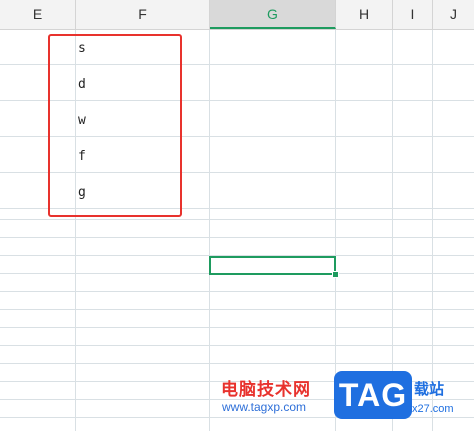 This screenshot has height=431, width=474. Describe the element at coordinates (453, 14) in the screenshot. I see `column-header-j: J` at that location.